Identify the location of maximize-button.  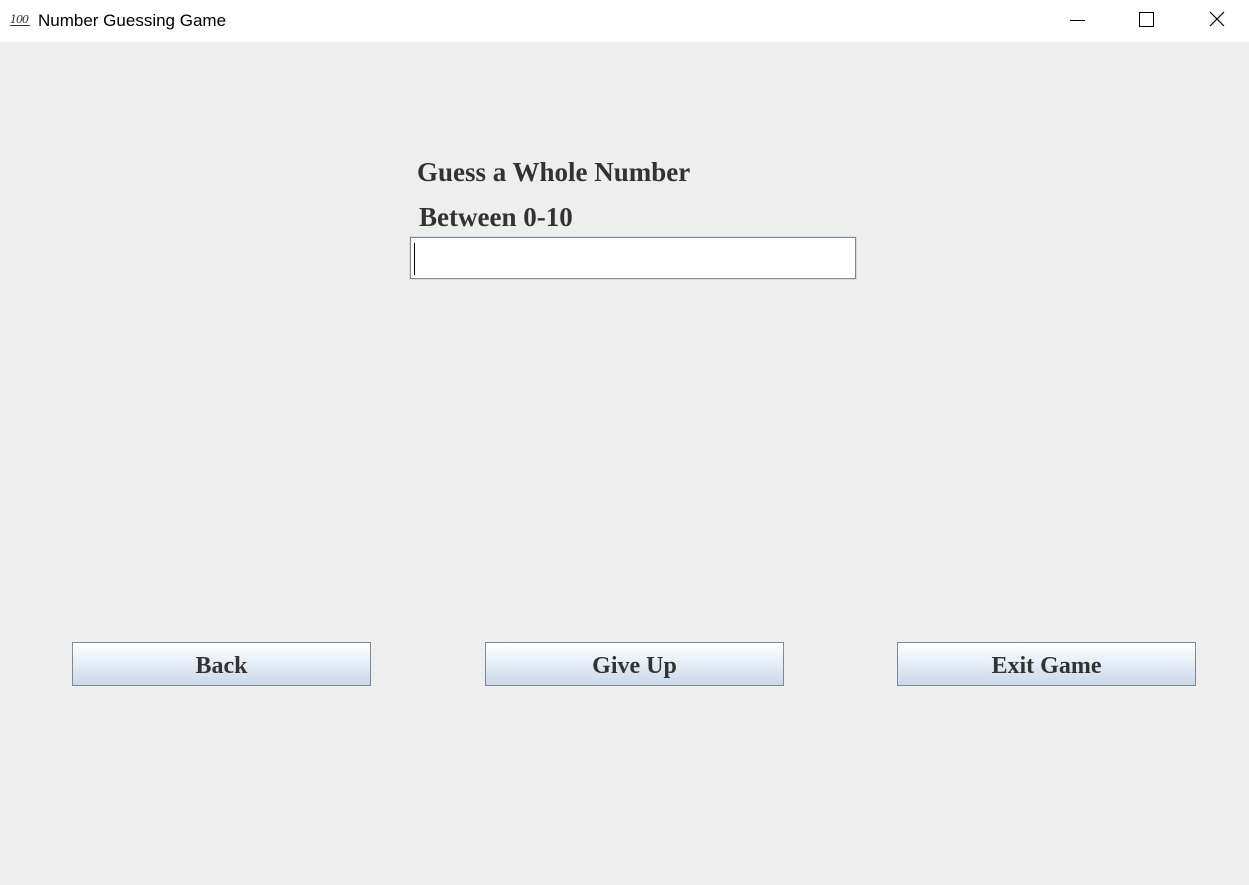
(1146, 20).